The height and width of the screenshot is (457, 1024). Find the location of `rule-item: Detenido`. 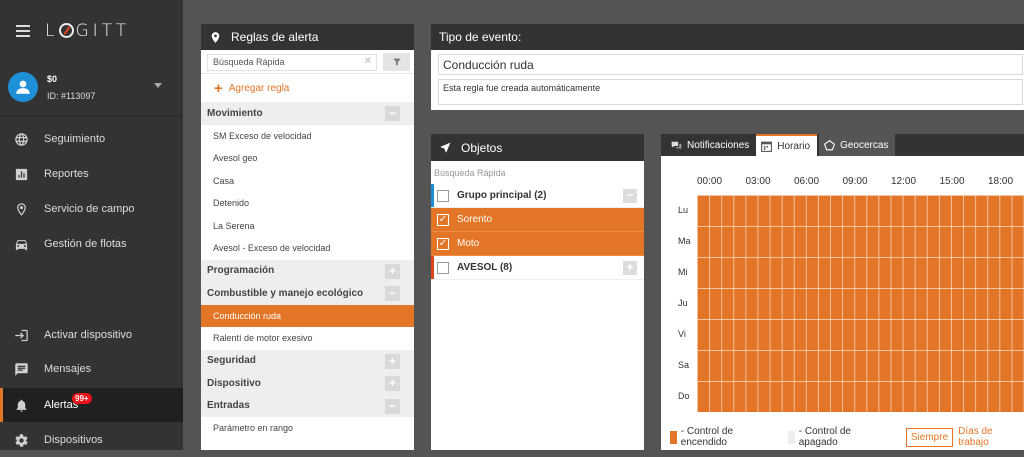

rule-item: Detenido is located at coordinates (307, 203).